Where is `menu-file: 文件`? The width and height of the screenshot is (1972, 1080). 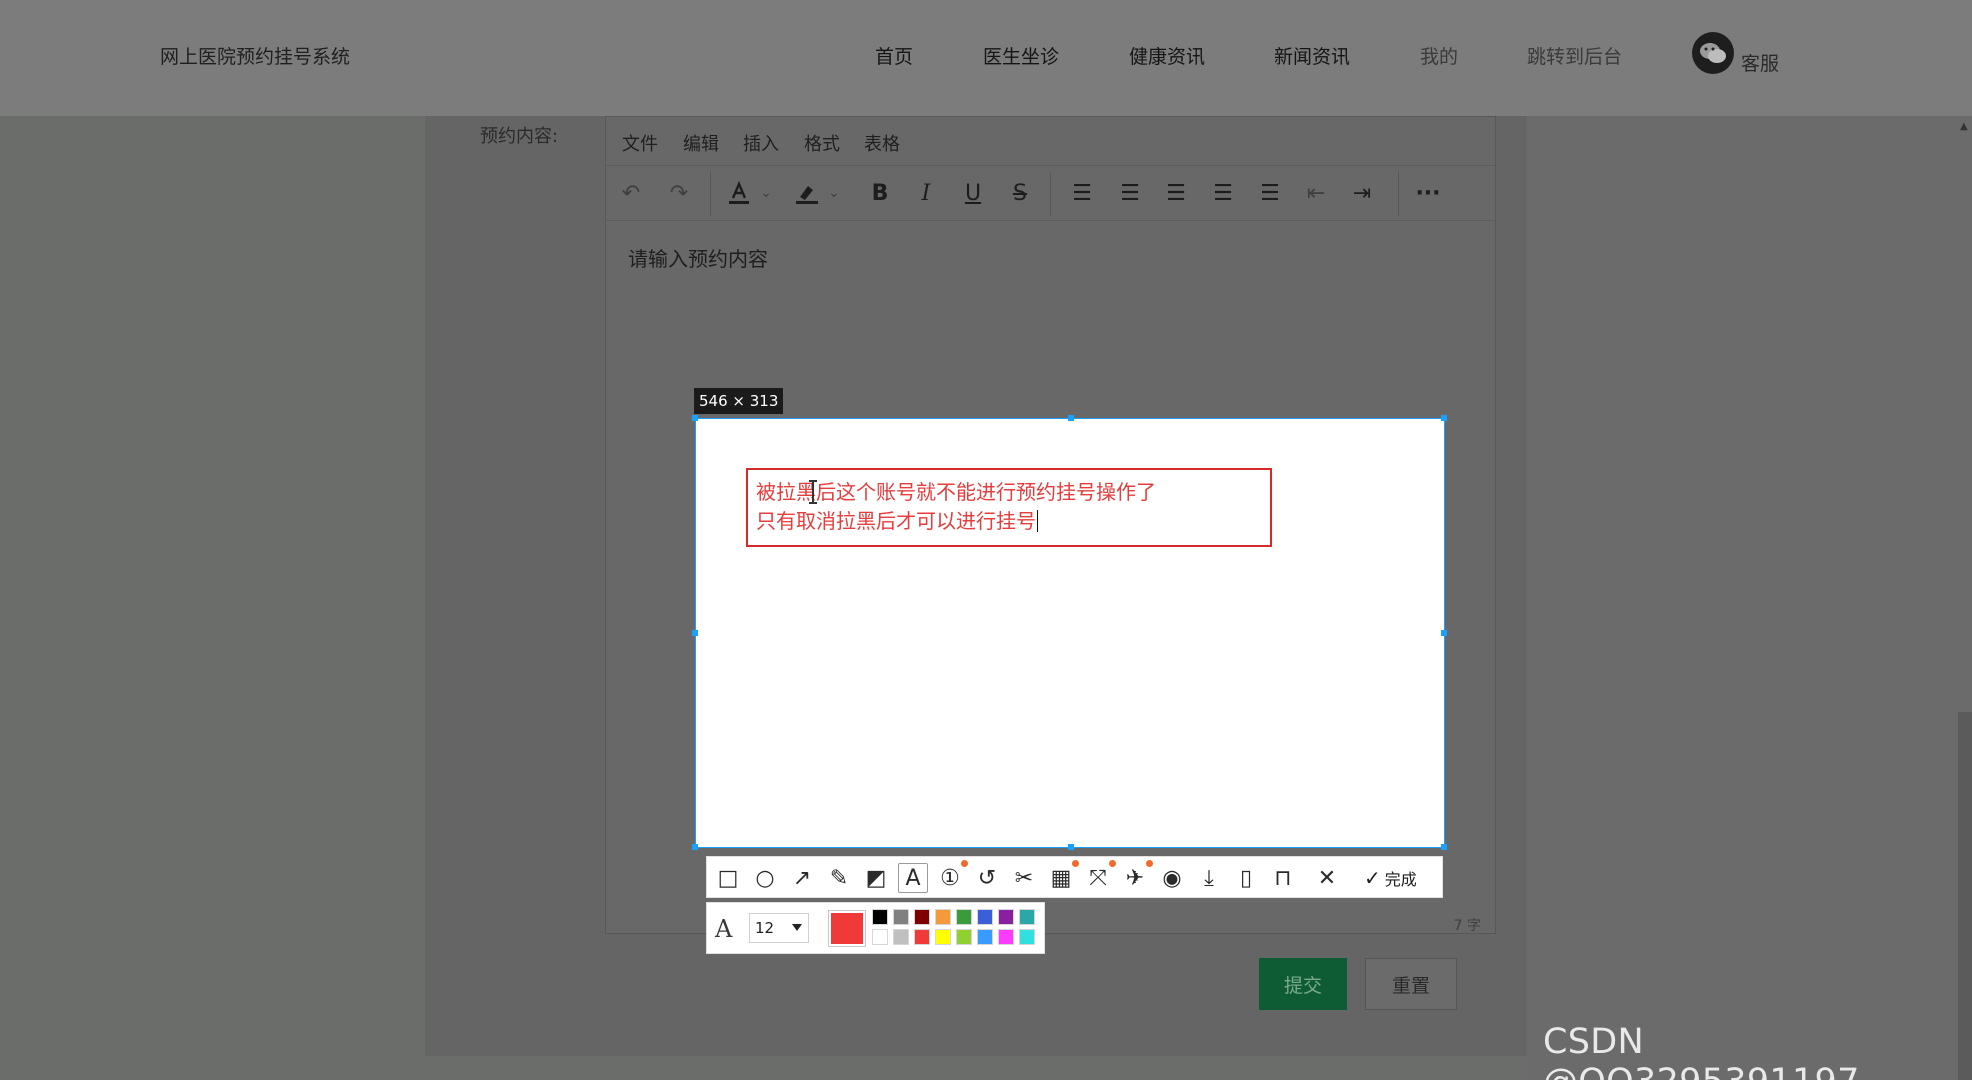
menu-file: 文件 is located at coordinates (640, 143).